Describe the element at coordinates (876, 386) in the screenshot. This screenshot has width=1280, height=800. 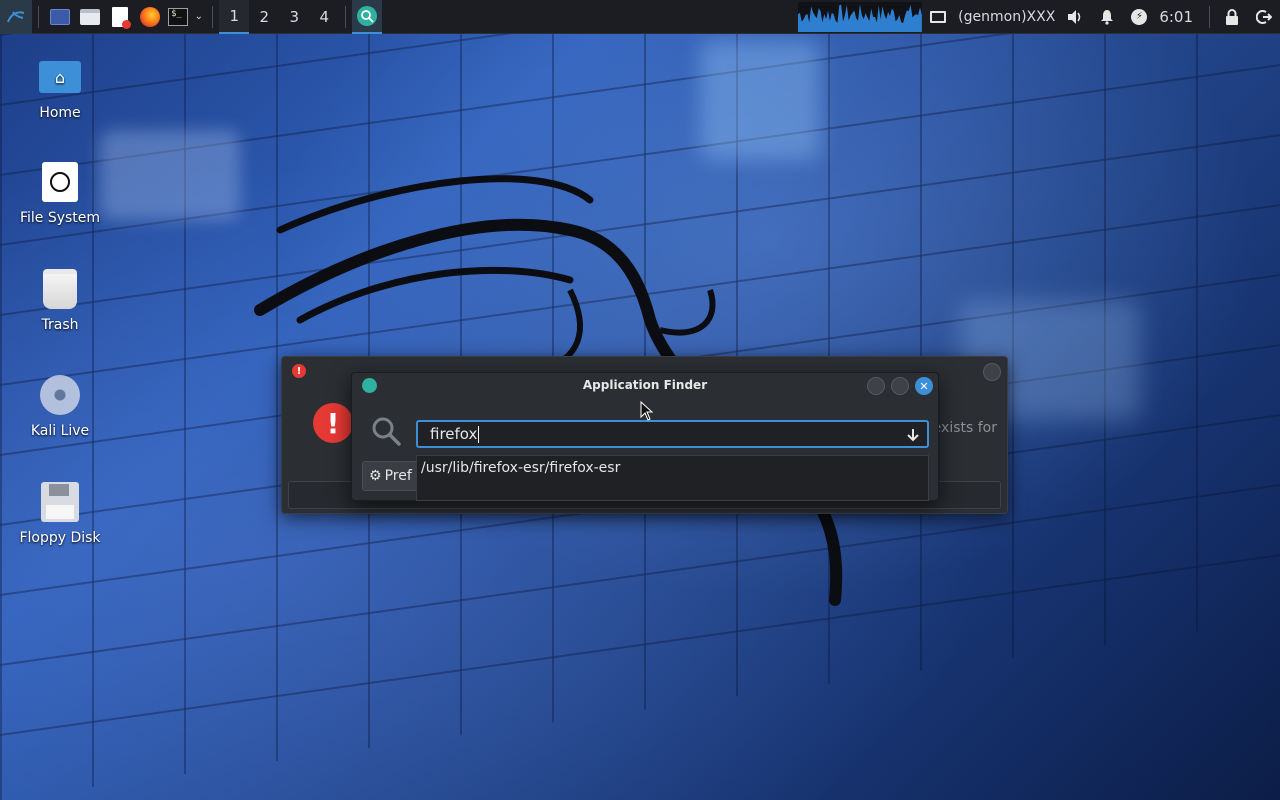
I see `minimize-button` at that location.